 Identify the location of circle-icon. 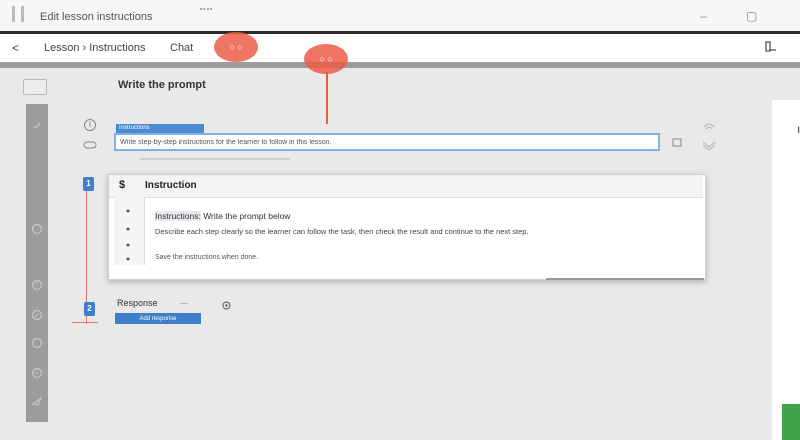
(37, 229).